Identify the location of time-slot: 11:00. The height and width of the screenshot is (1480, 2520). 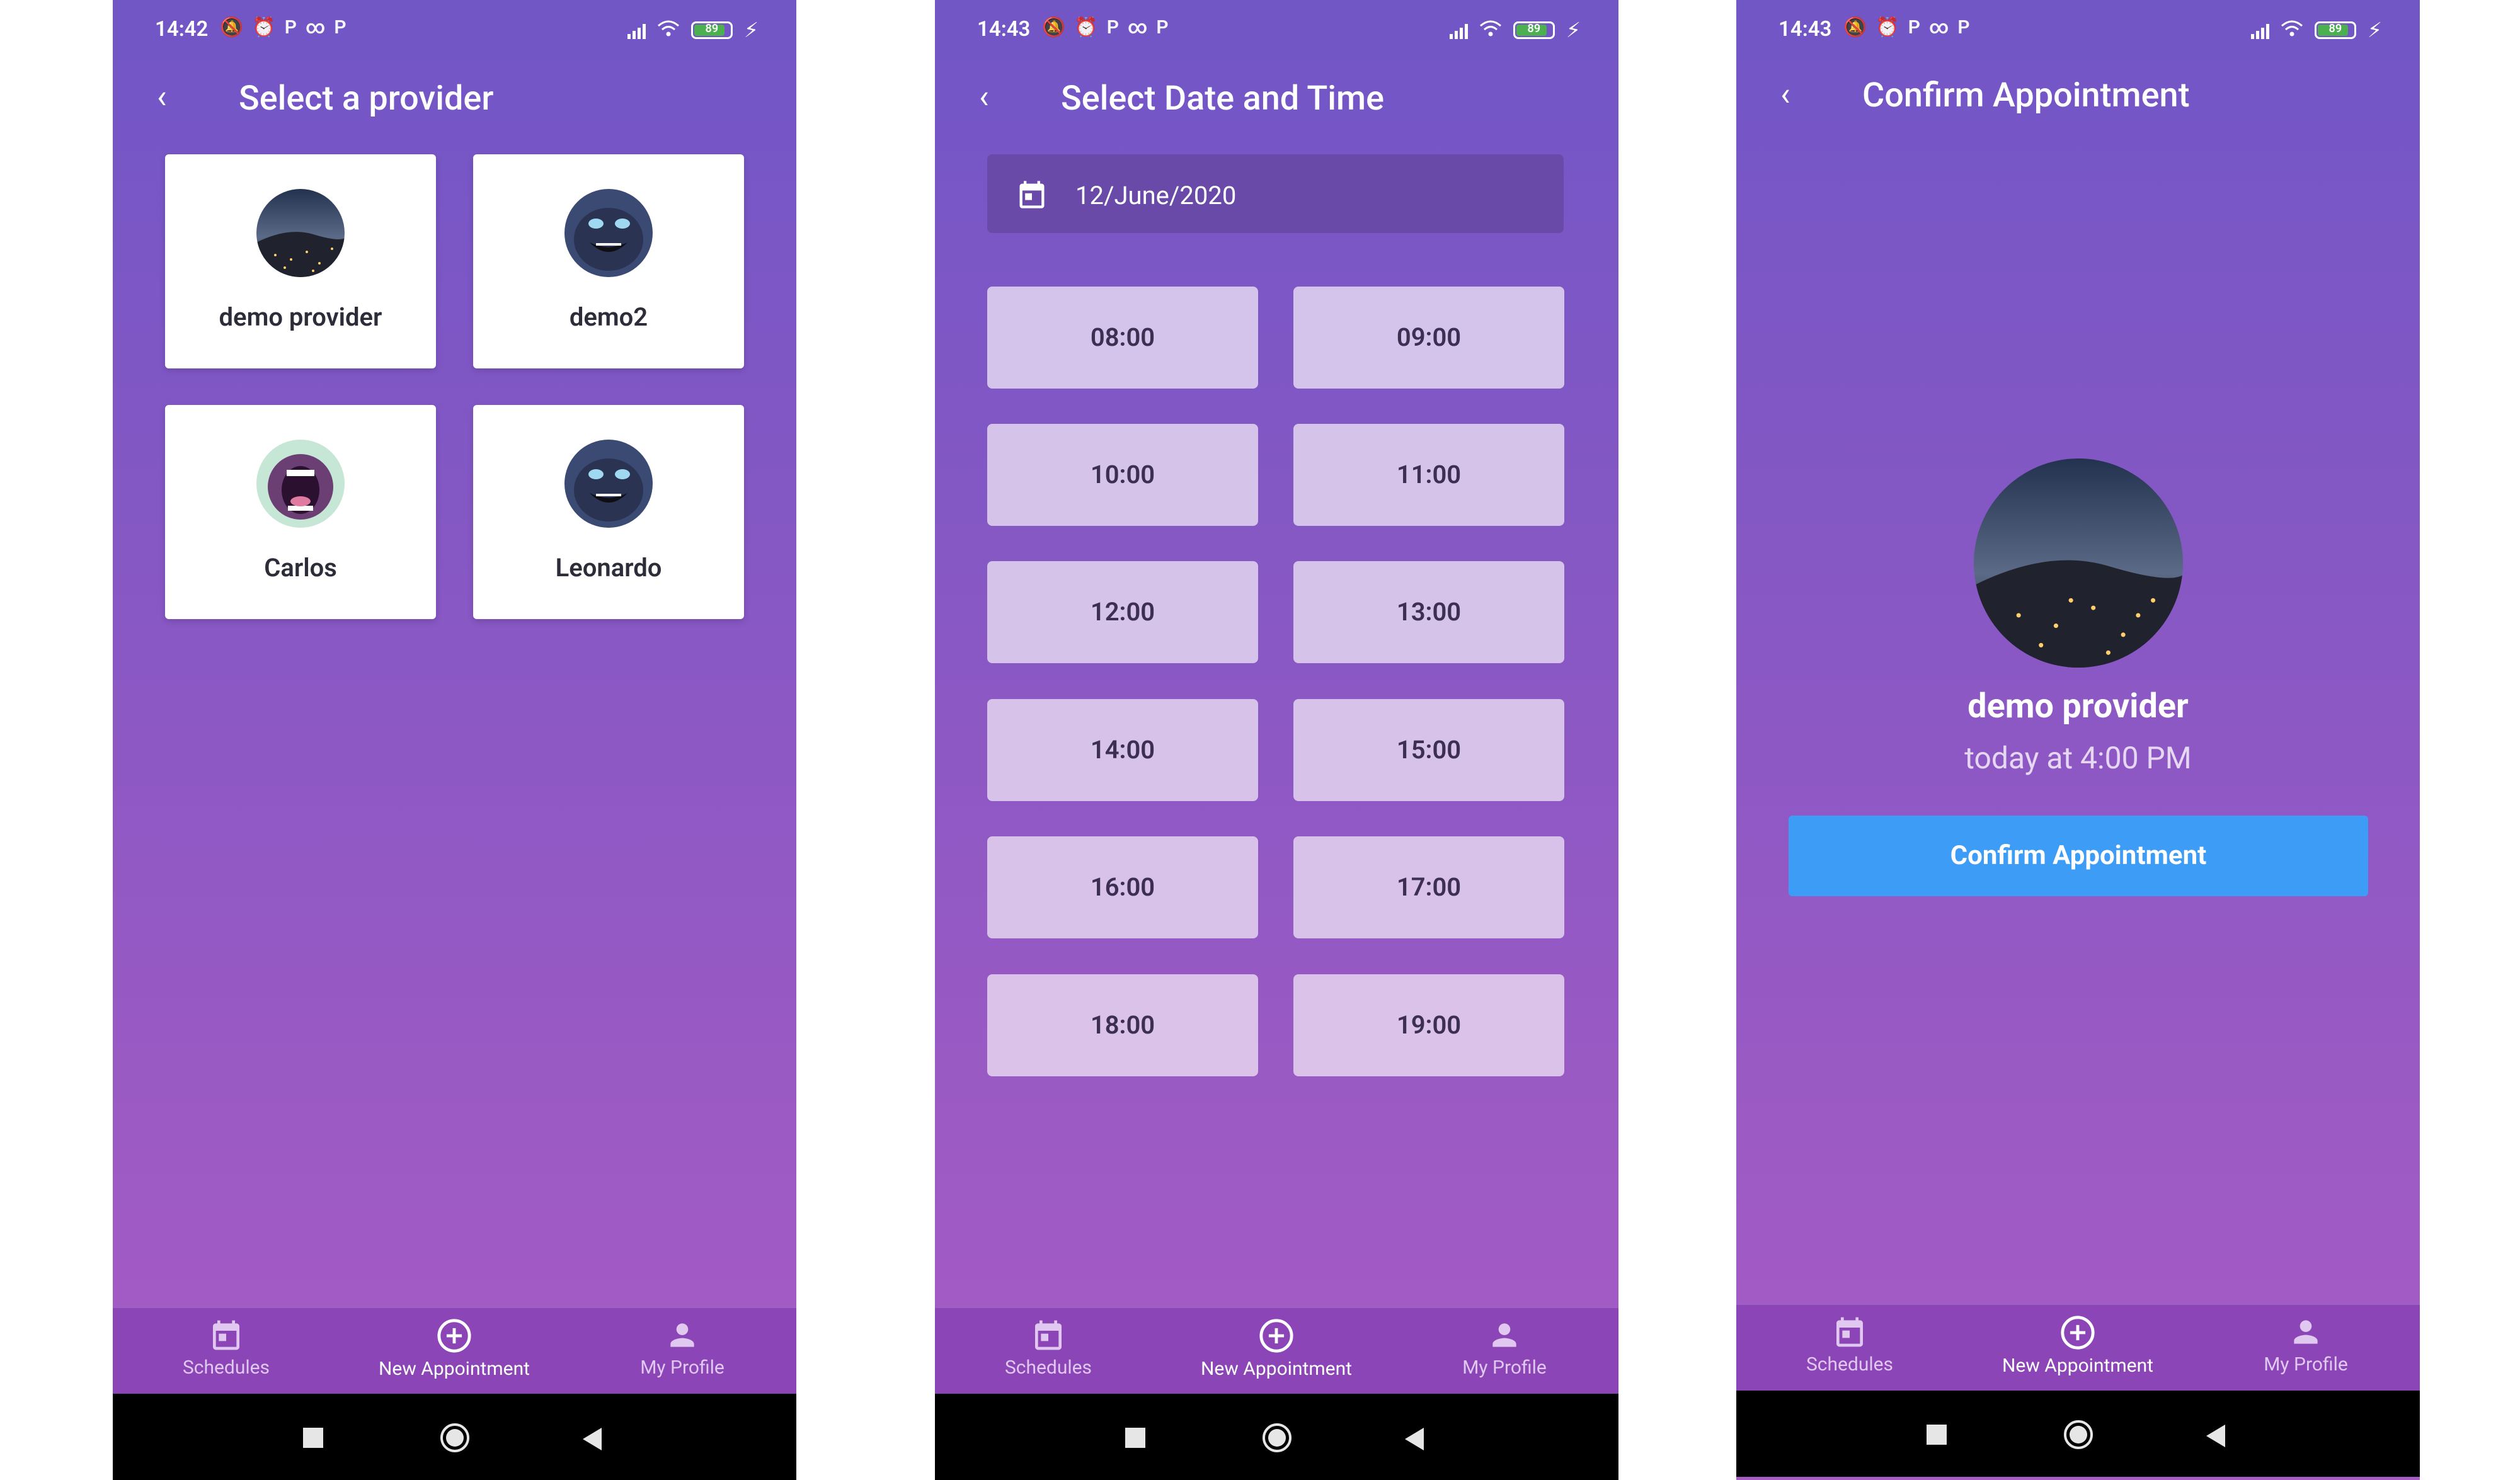
(1428, 475).